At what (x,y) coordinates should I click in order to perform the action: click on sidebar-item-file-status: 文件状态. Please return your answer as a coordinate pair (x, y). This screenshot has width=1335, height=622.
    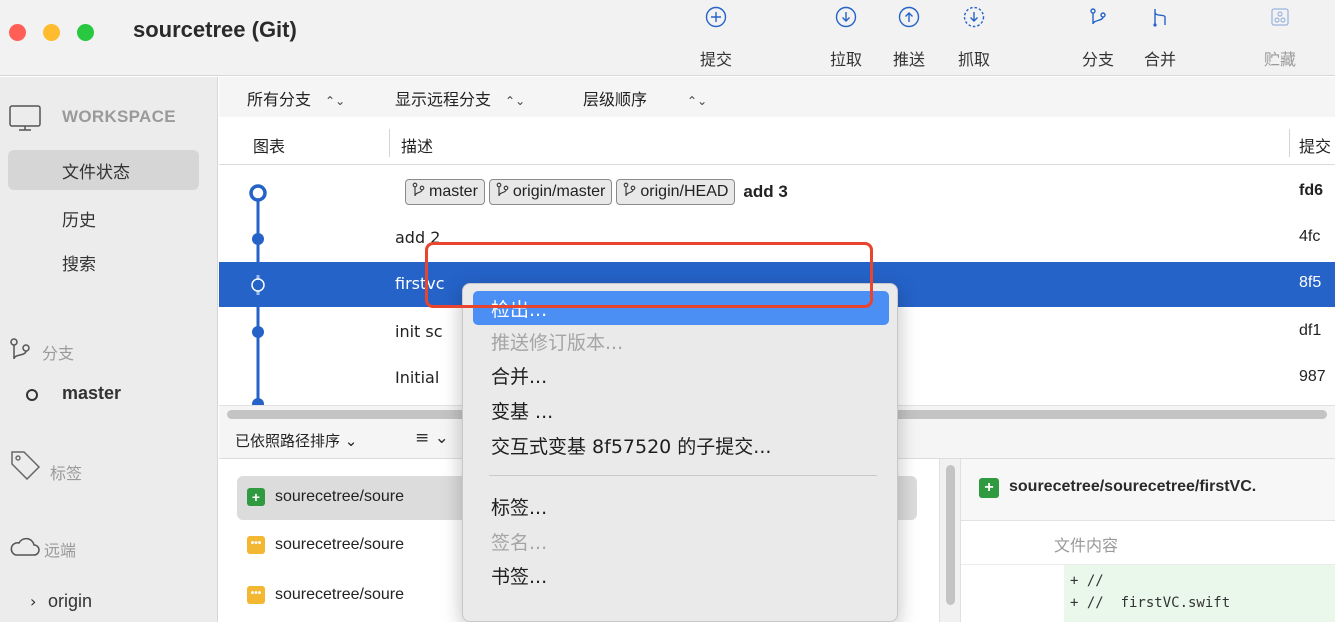
    Looking at the image, I should click on (103, 170).